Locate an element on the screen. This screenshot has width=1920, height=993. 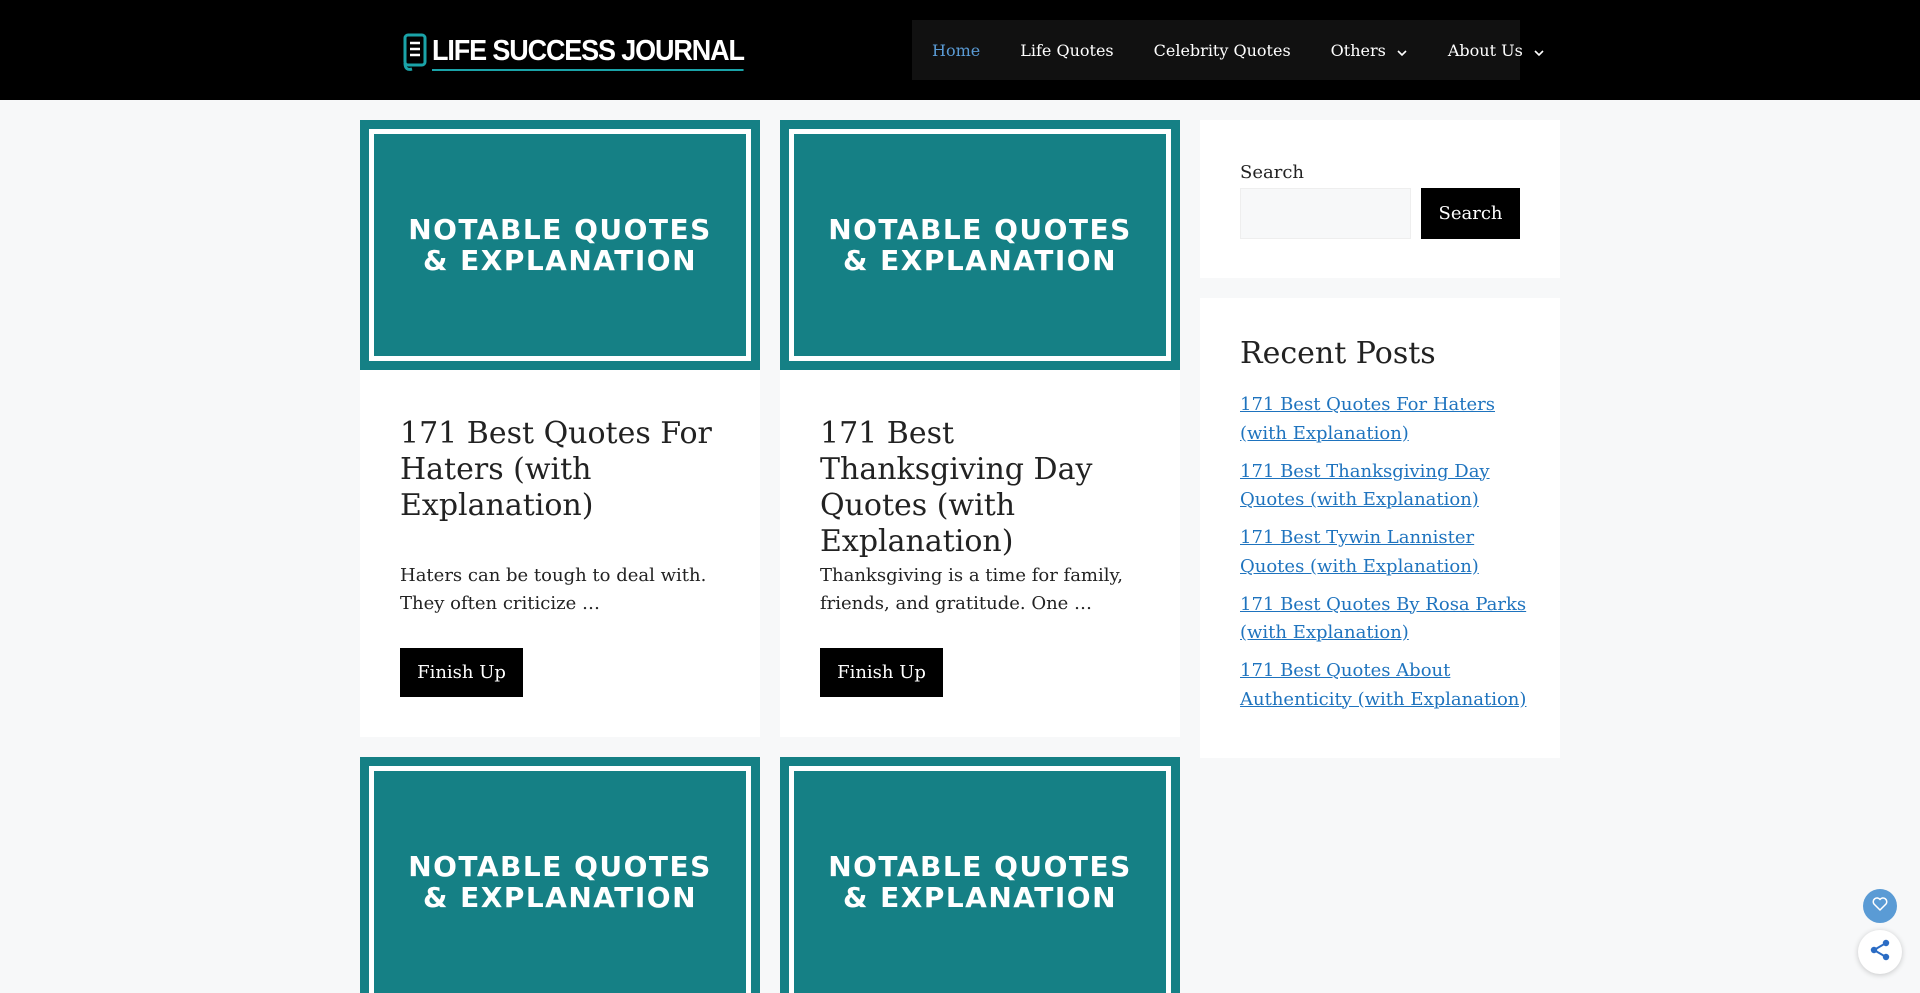
site-logo: LIFE SUCCESS JOURNAL is located at coordinates (584, 53).